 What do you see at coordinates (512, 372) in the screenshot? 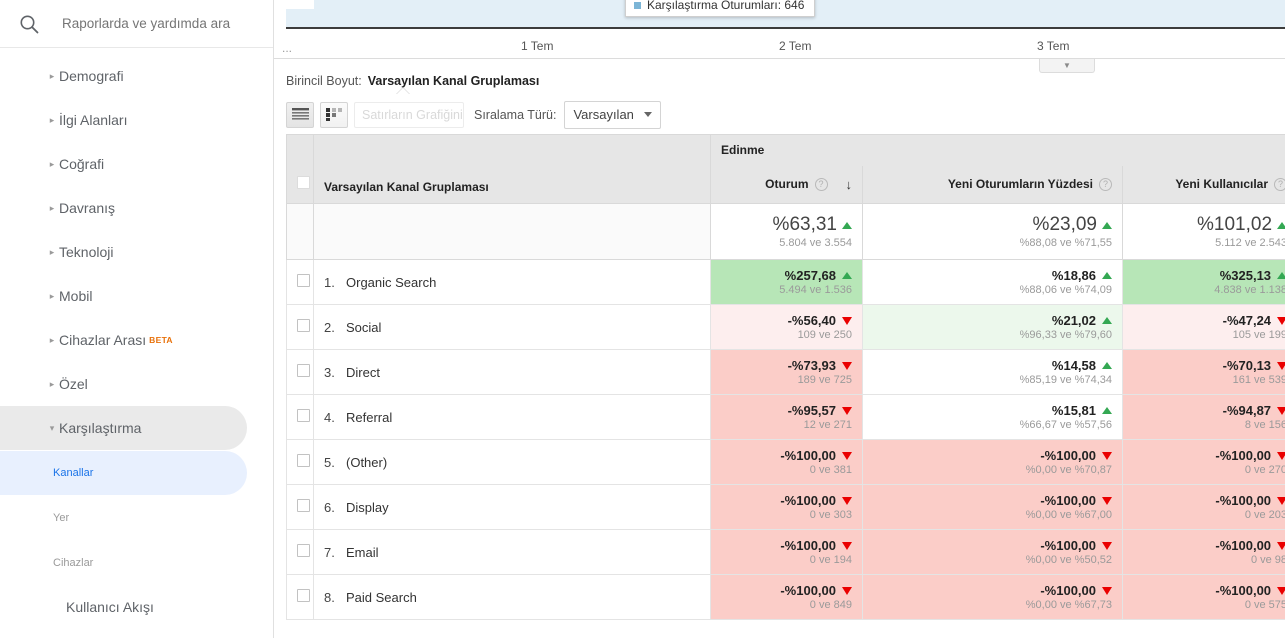
I see `row-dimension-cell: 3. Direct` at bounding box center [512, 372].